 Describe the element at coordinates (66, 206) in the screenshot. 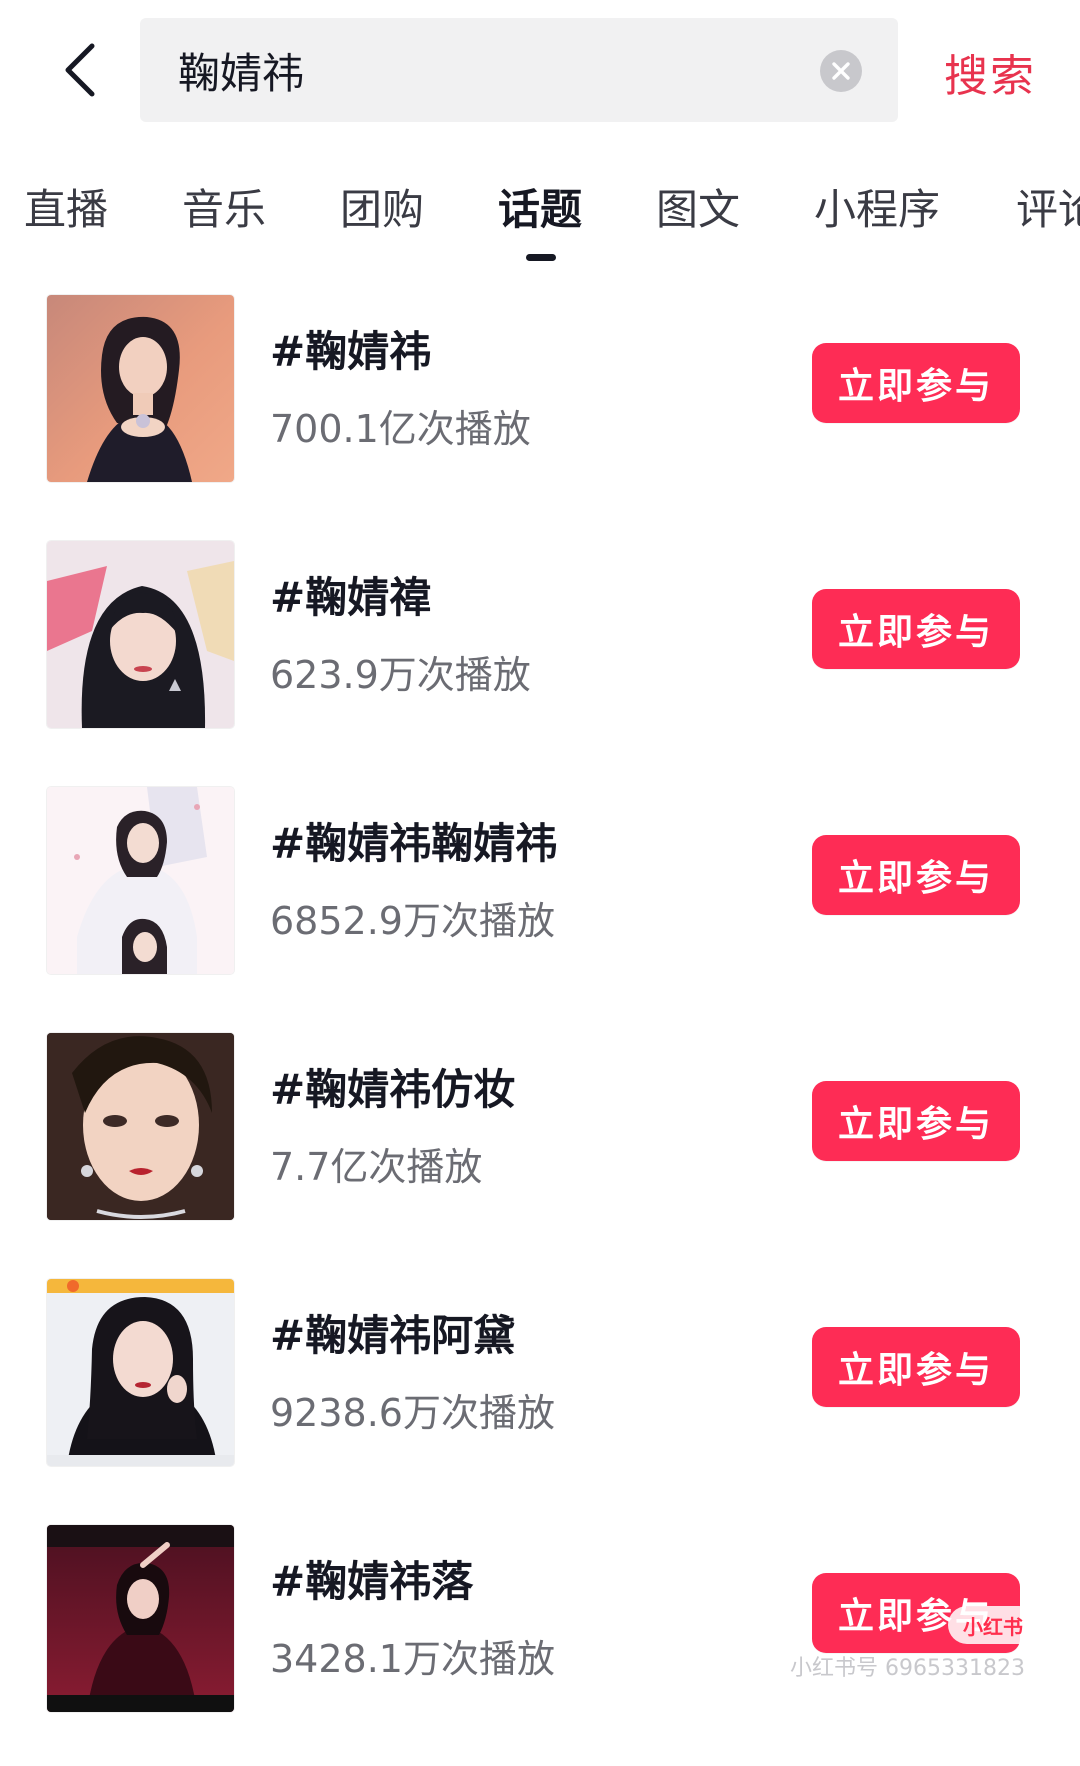

I see `tab-live: 直播` at that location.